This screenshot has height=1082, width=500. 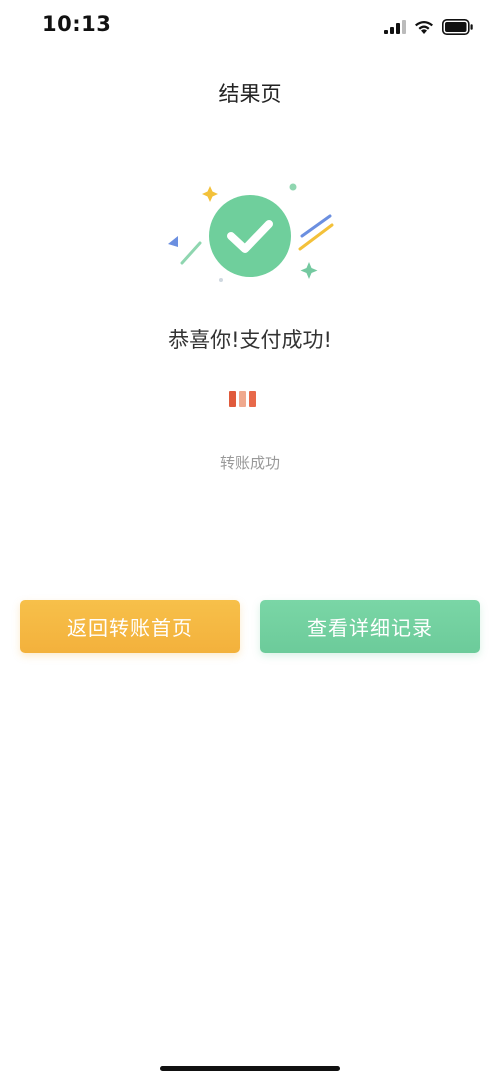 What do you see at coordinates (210, 194) in the screenshot?
I see `star-yellow-icon` at bounding box center [210, 194].